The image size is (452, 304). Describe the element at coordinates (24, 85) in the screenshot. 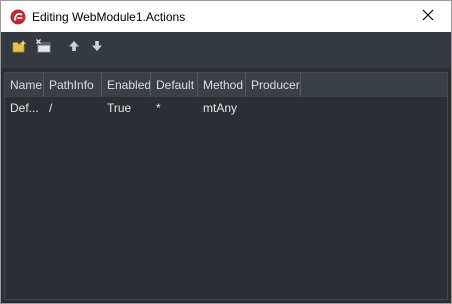

I see `column-header-name: Name` at that location.